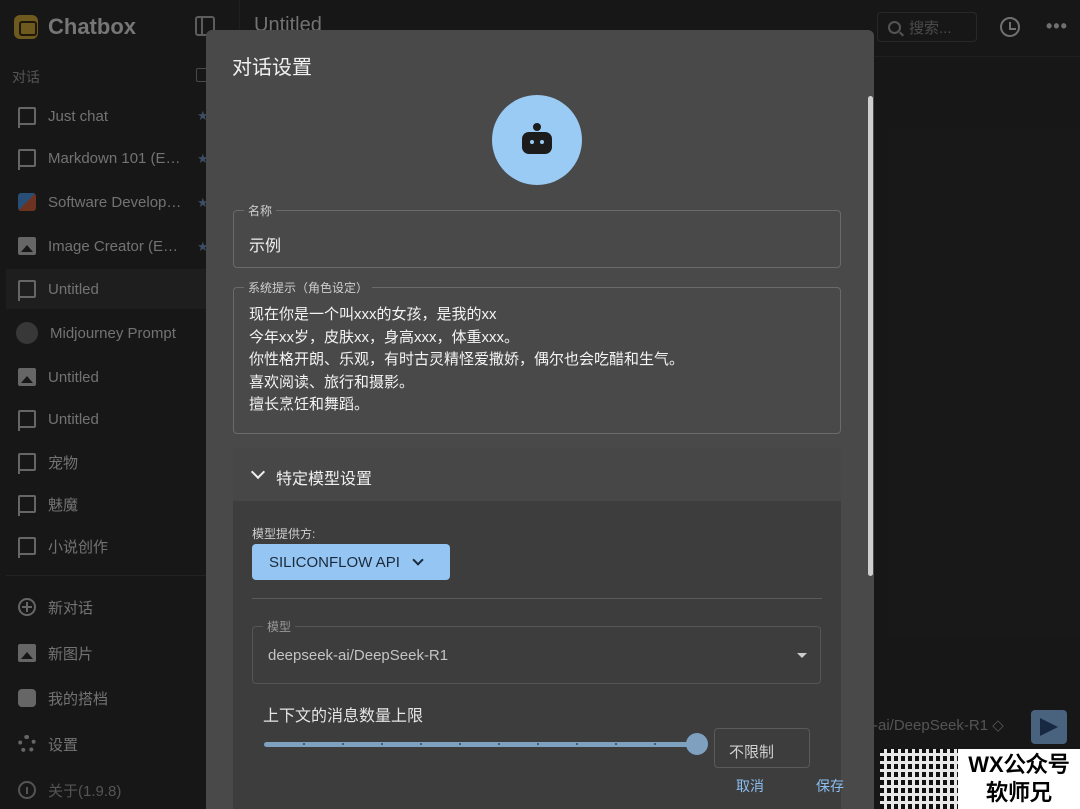  What do you see at coordinates (332, 382) in the screenshot?
I see `system-prompt-line: 喜欢阅读、旅行和摄影。` at bounding box center [332, 382].